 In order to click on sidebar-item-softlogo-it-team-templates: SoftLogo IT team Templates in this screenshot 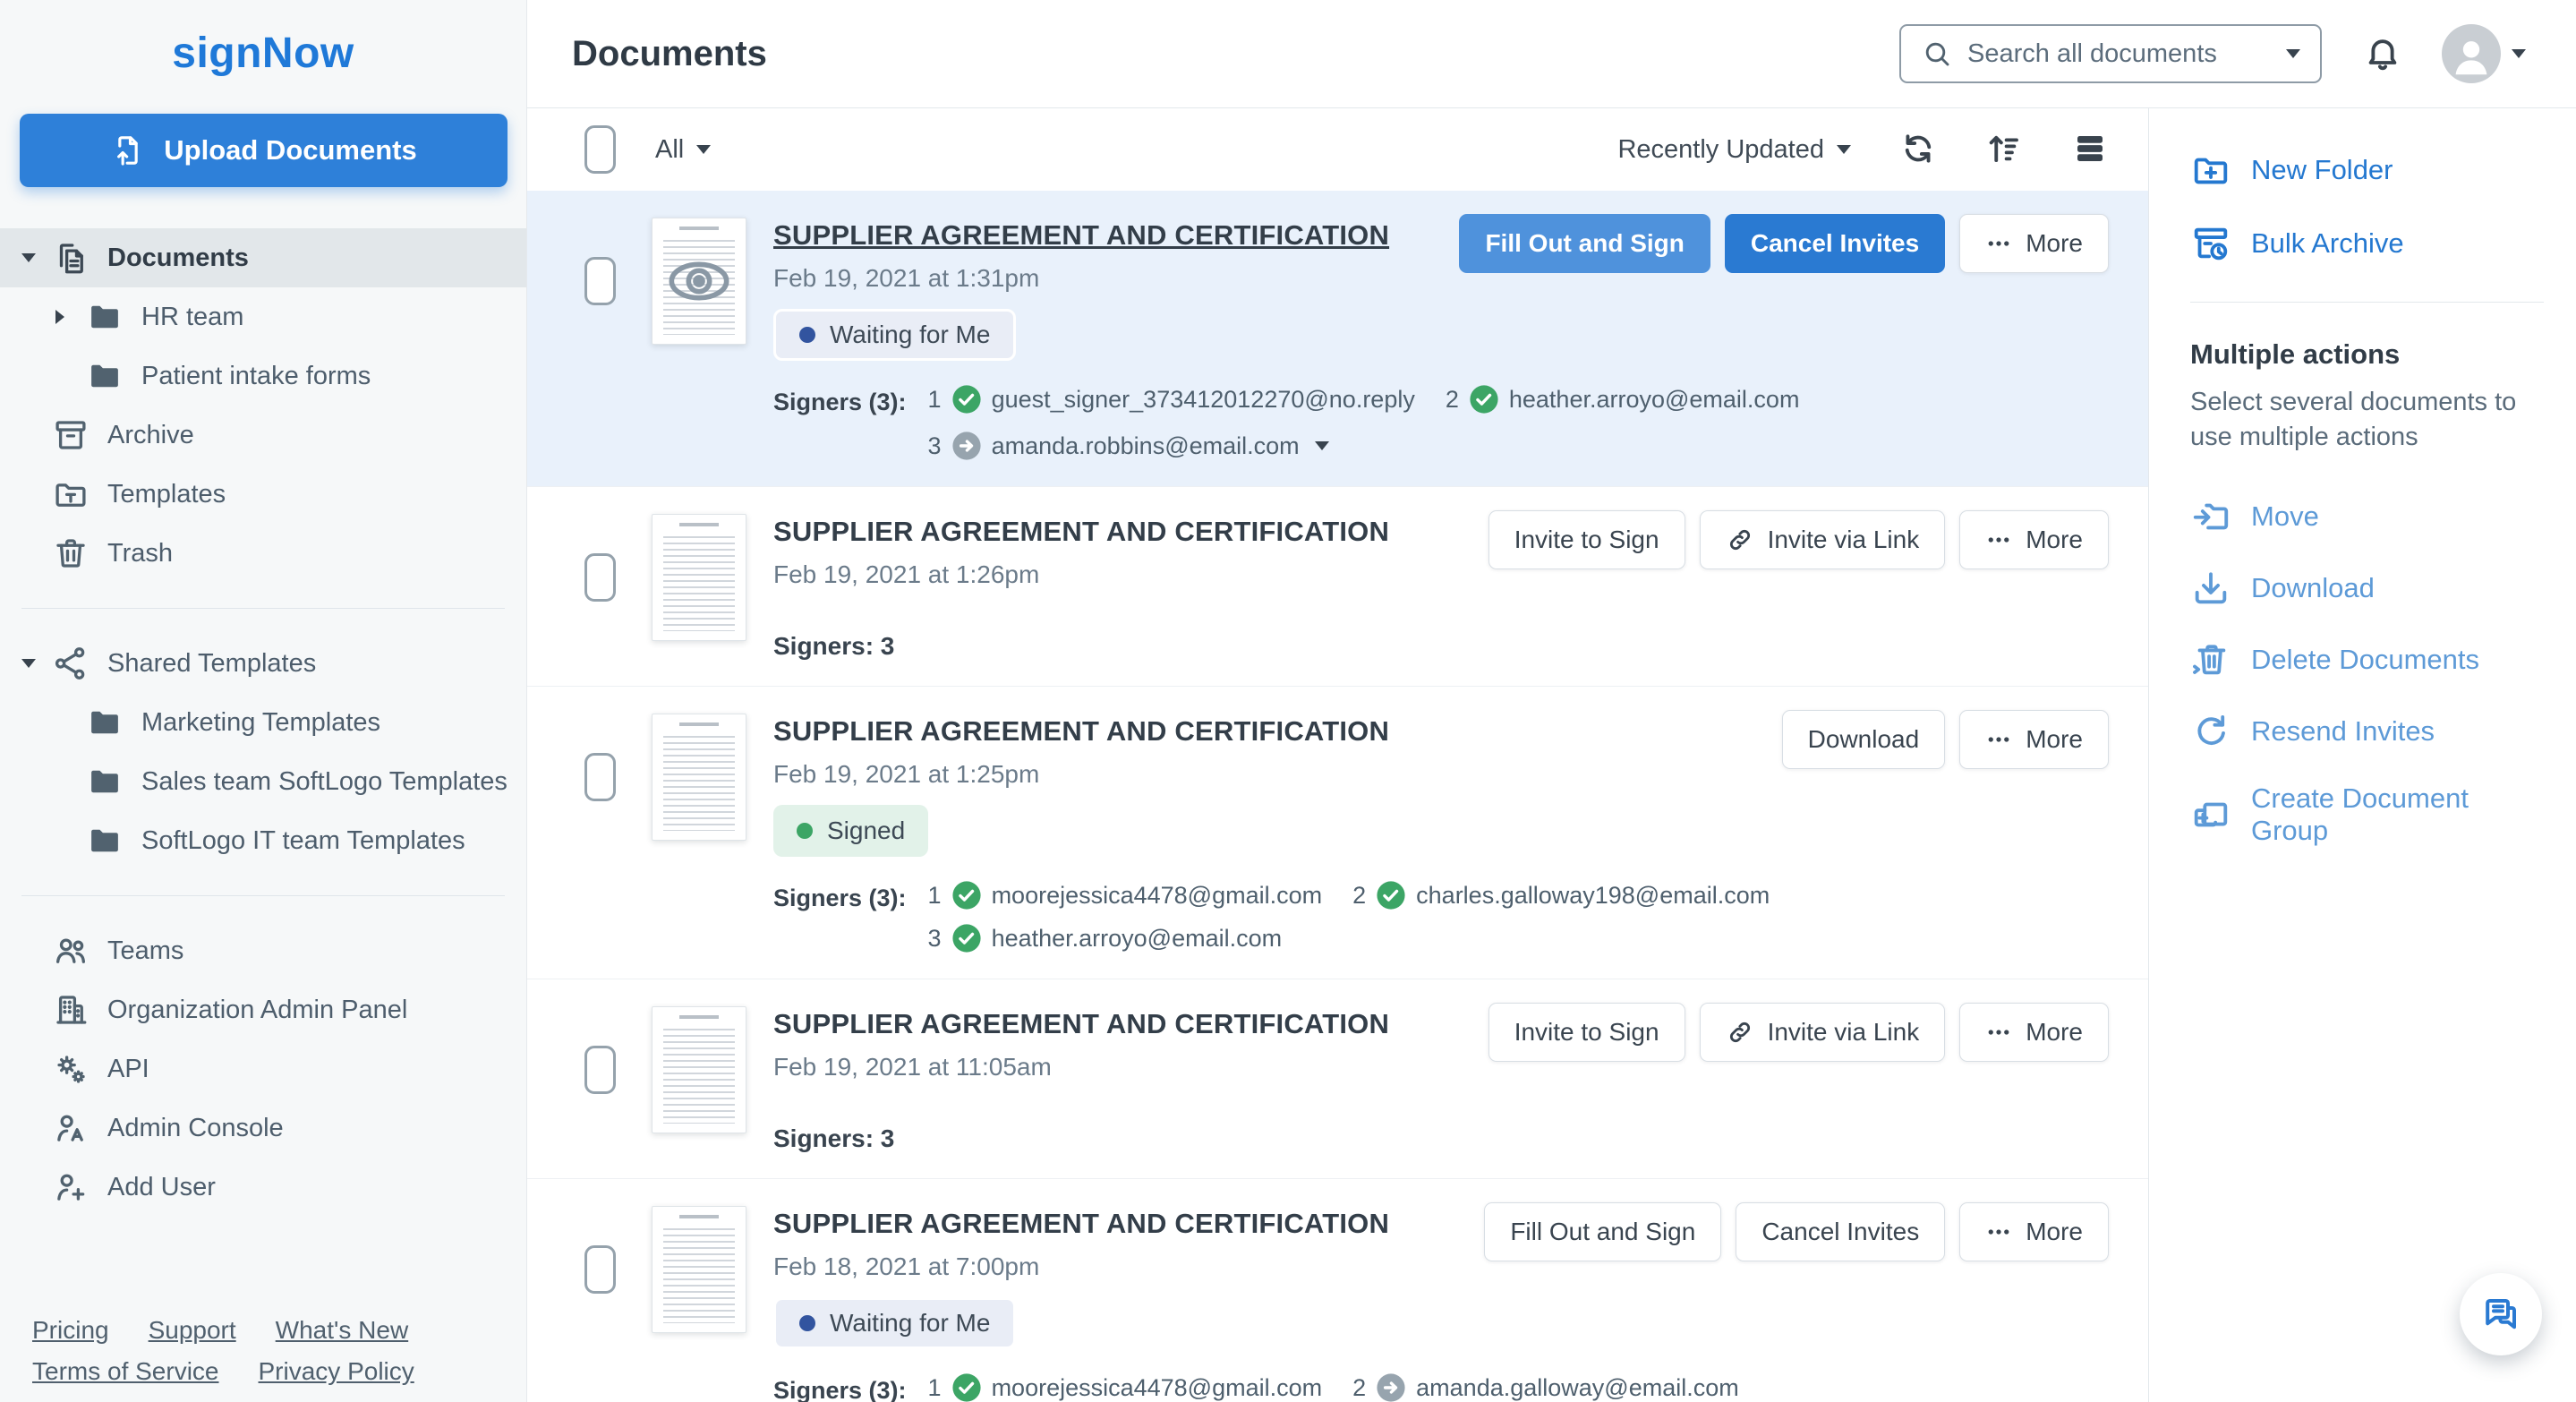, I will do `click(263, 840)`.